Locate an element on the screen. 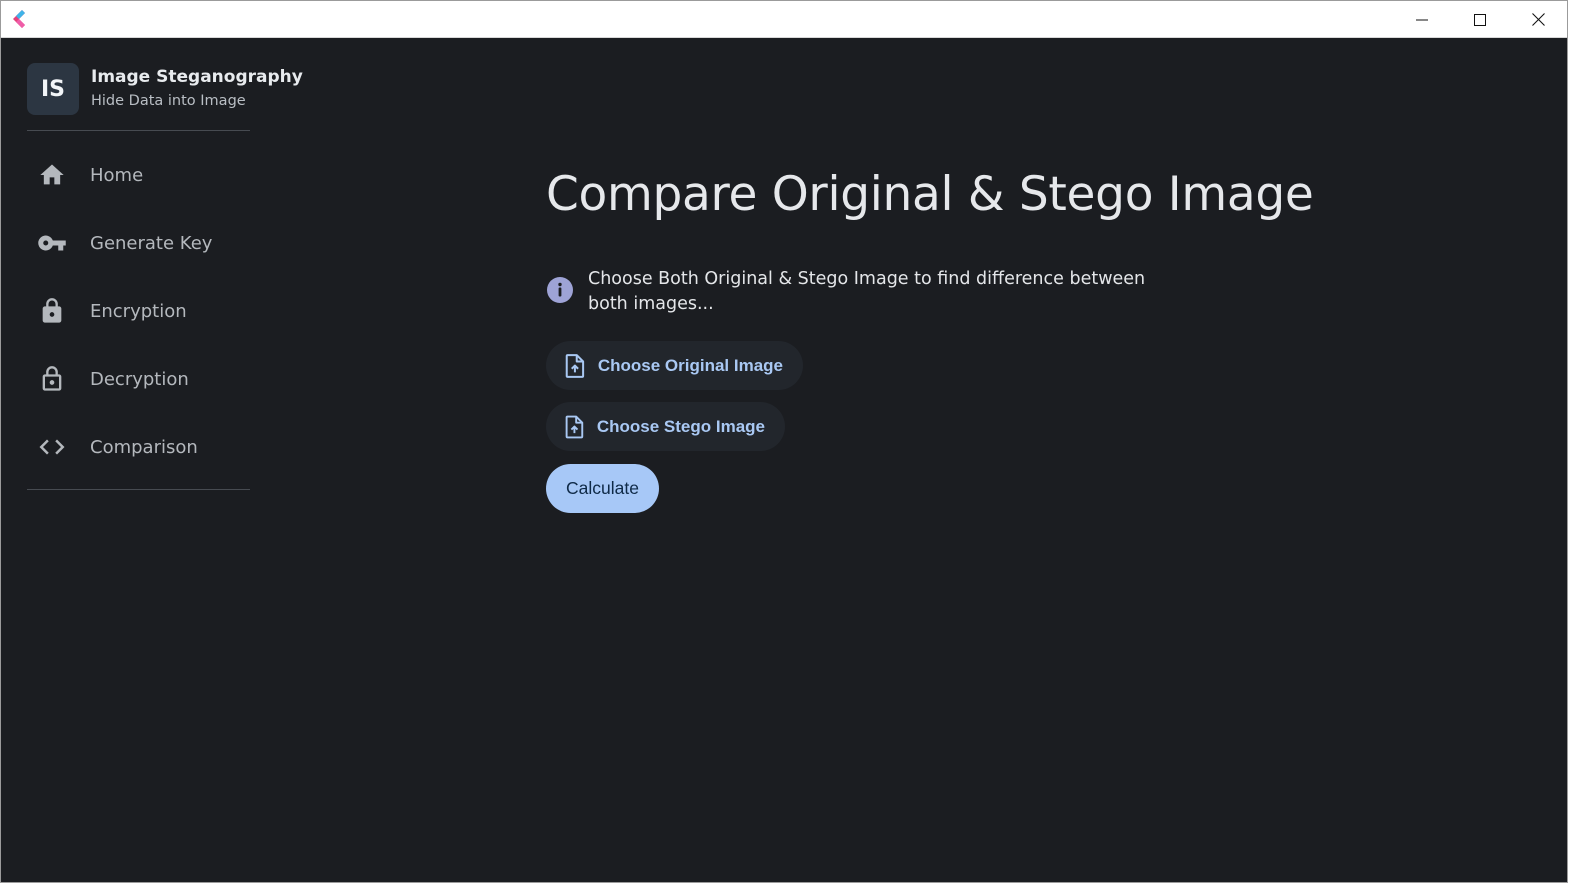 The width and height of the screenshot is (1584, 892). sidebar-item-encryption: Encryption is located at coordinates (164, 311).